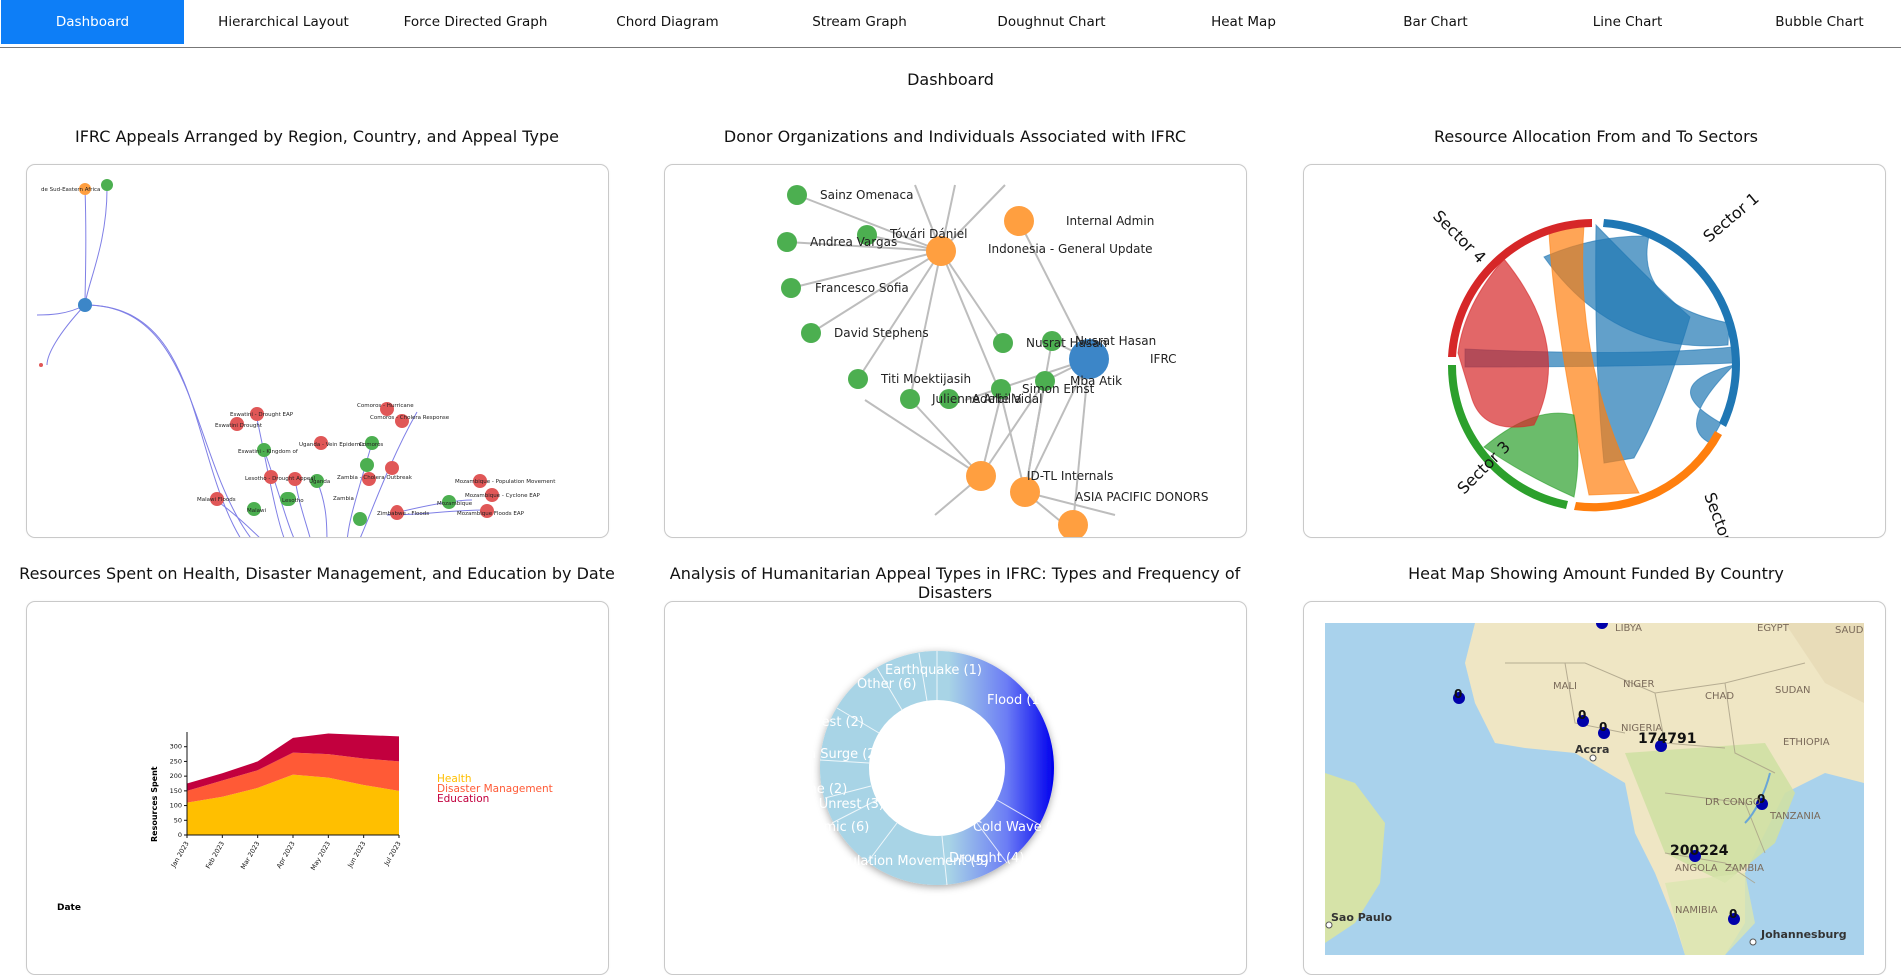 The width and height of the screenshot is (1901, 975). What do you see at coordinates (1163, 359) in the screenshot?
I see `force-label: IFRC` at bounding box center [1163, 359].